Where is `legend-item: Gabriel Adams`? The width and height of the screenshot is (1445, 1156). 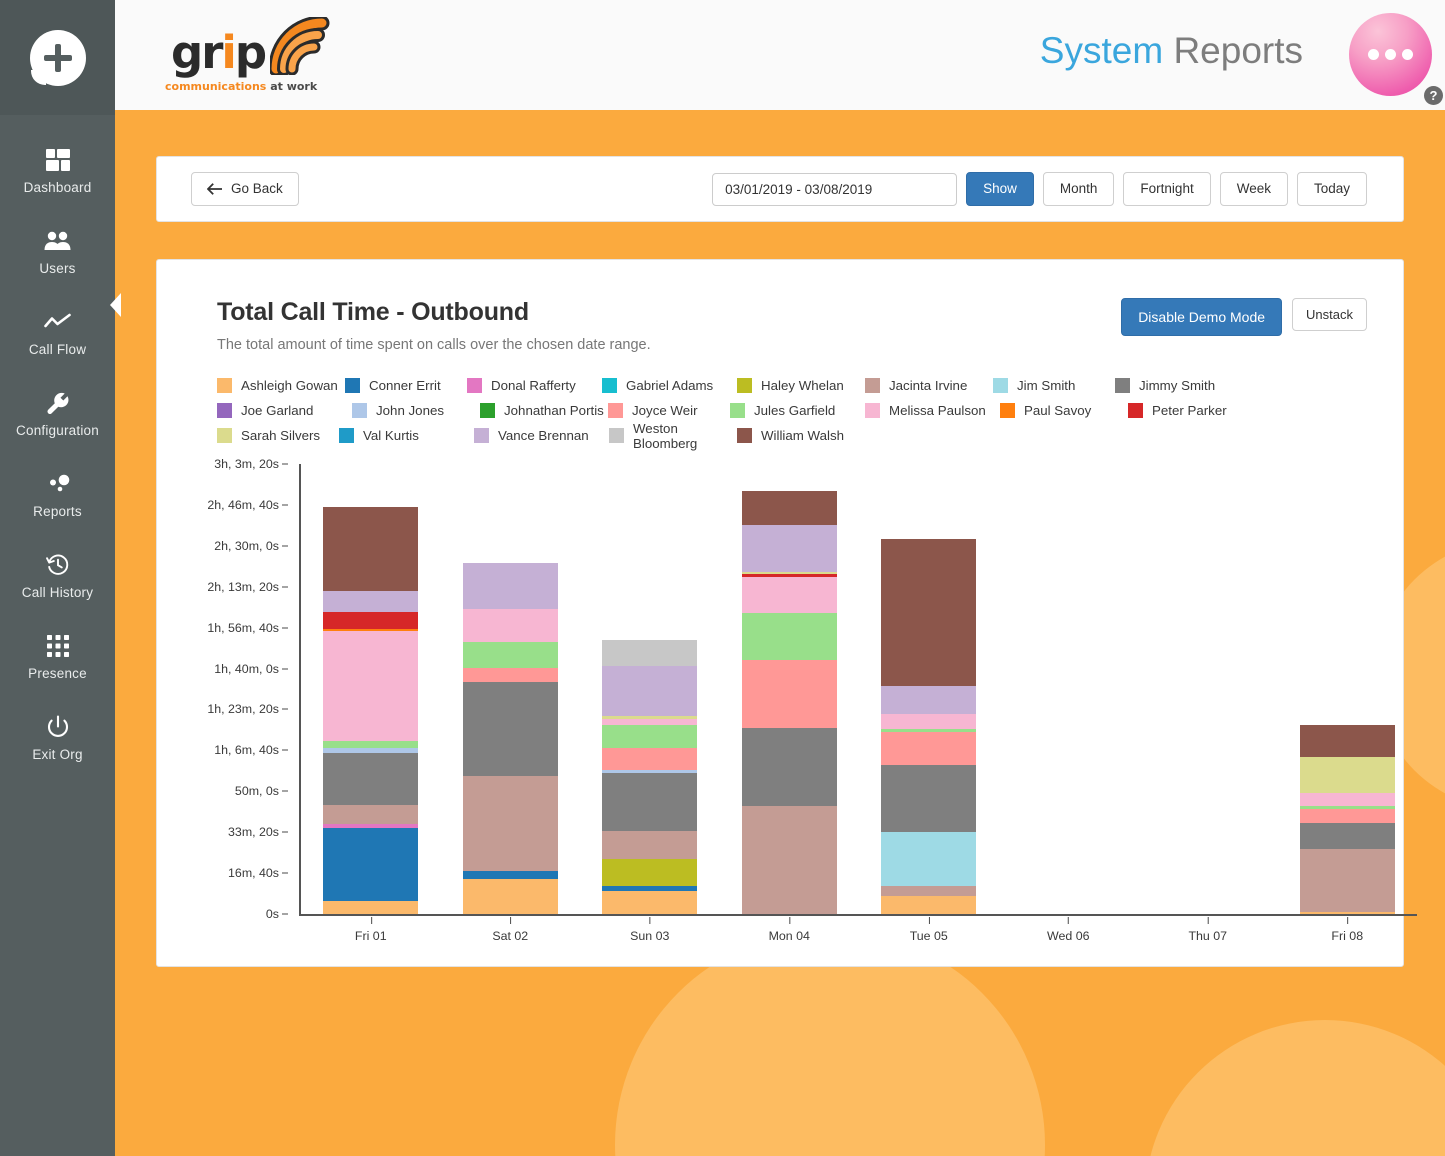 legend-item: Gabriel Adams is located at coordinates (669, 385).